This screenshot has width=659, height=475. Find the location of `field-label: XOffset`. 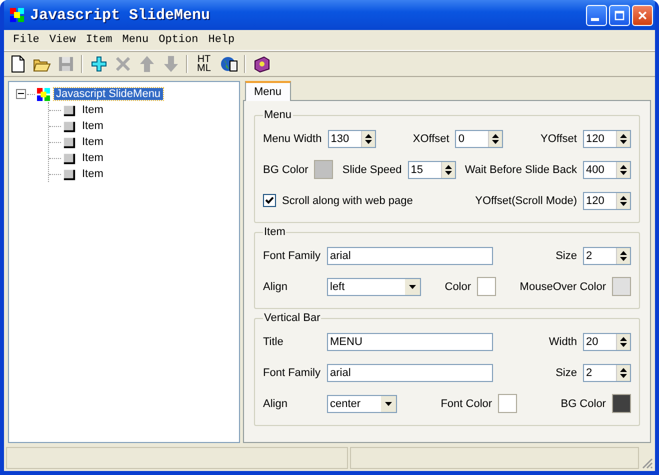

field-label: XOffset is located at coordinates (431, 138).